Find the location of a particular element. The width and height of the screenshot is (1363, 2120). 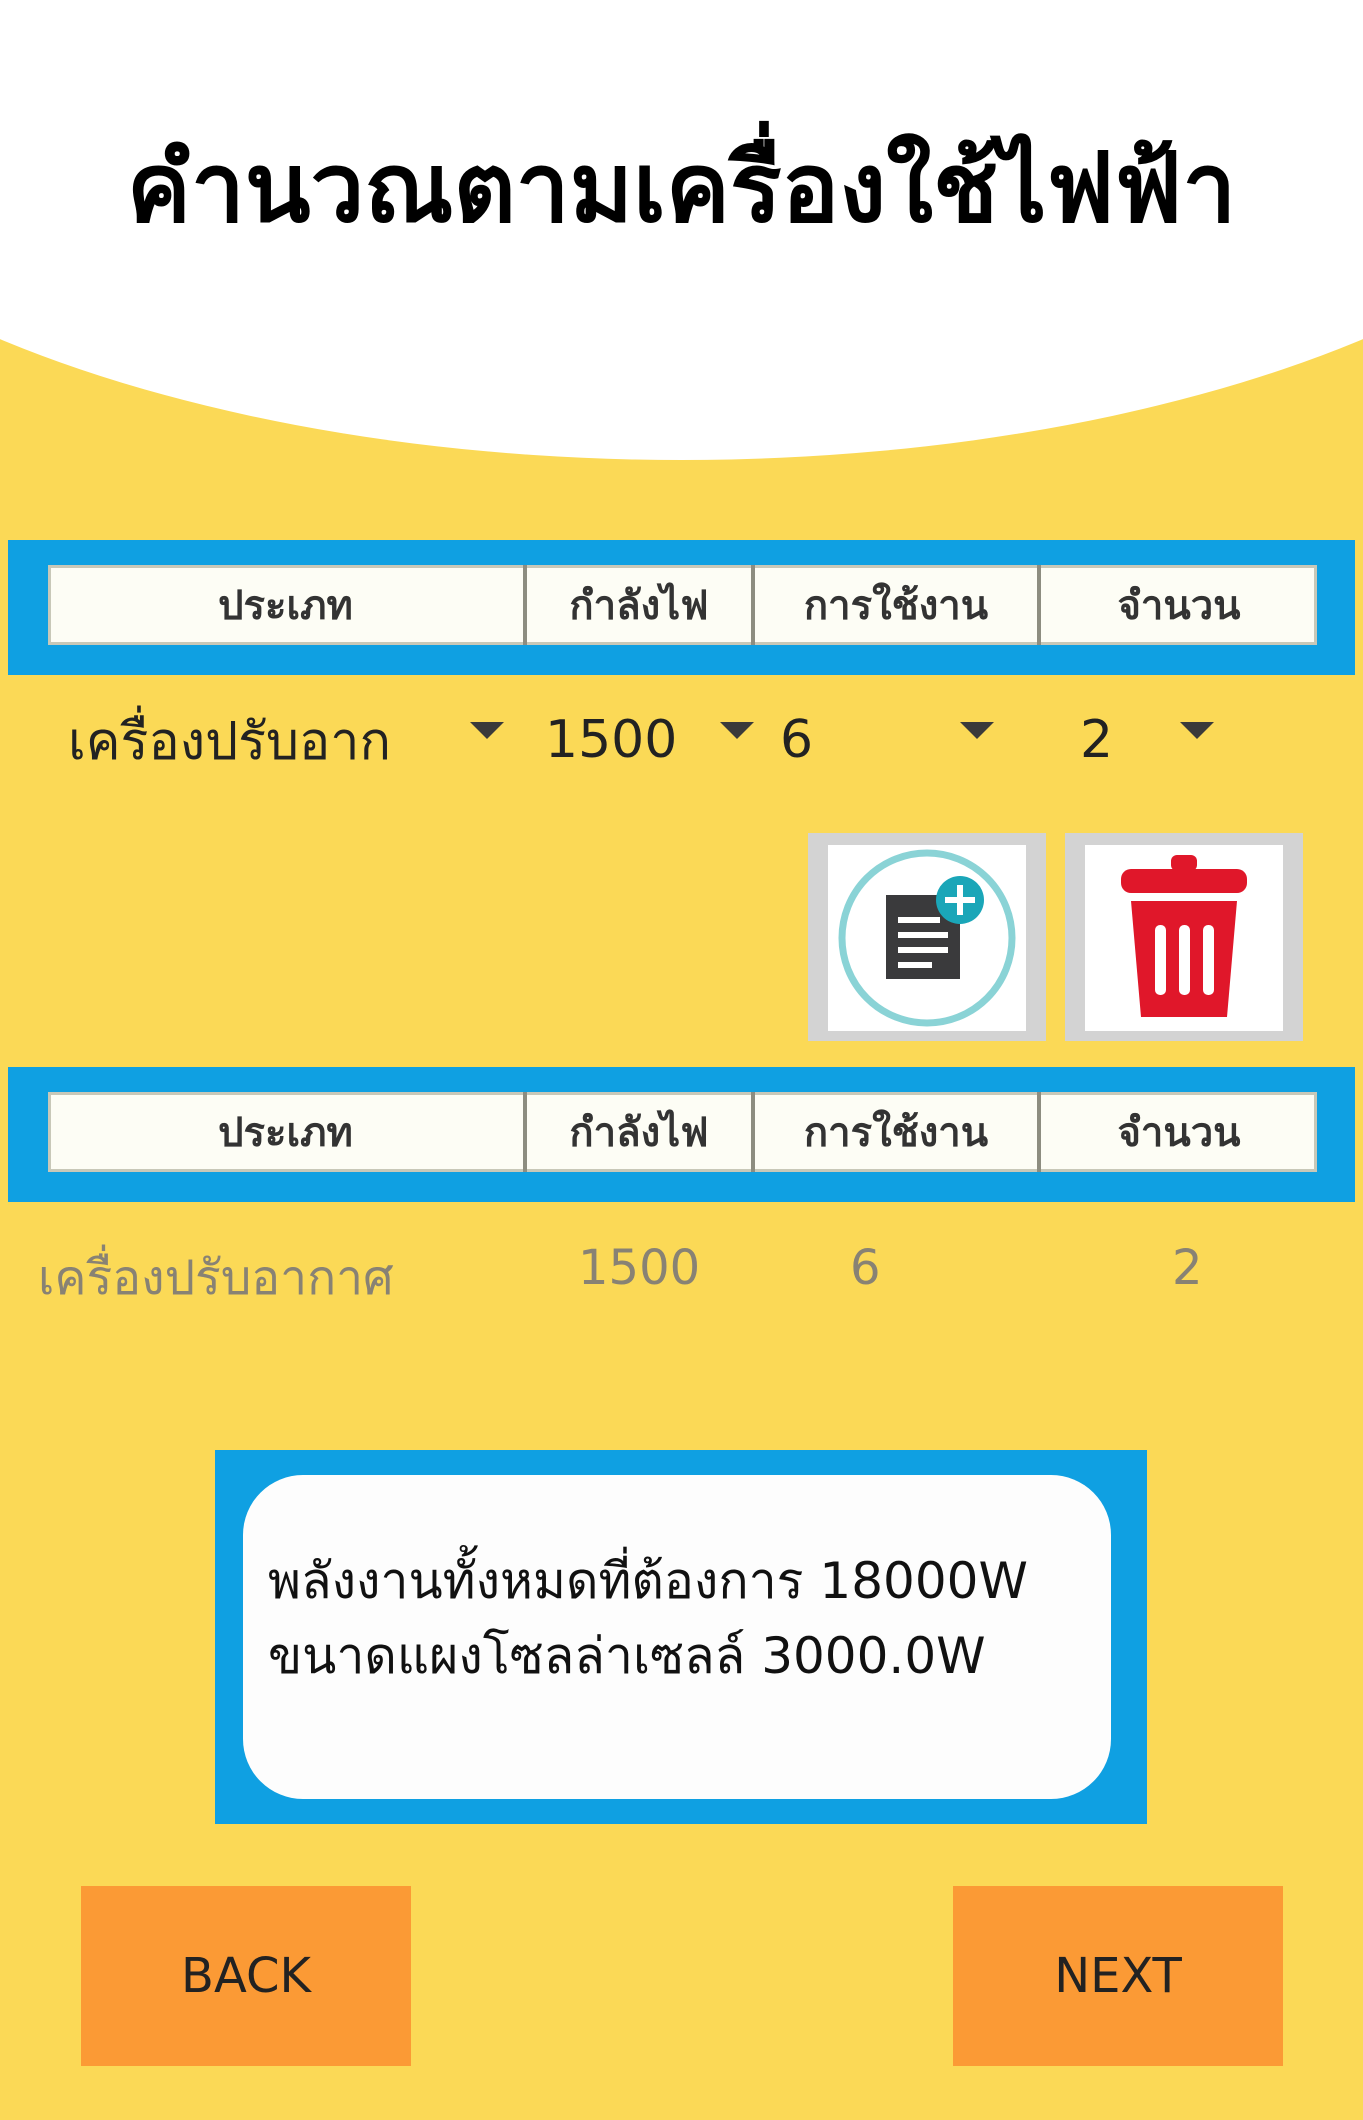

add-note-icon is located at coordinates (927, 938).